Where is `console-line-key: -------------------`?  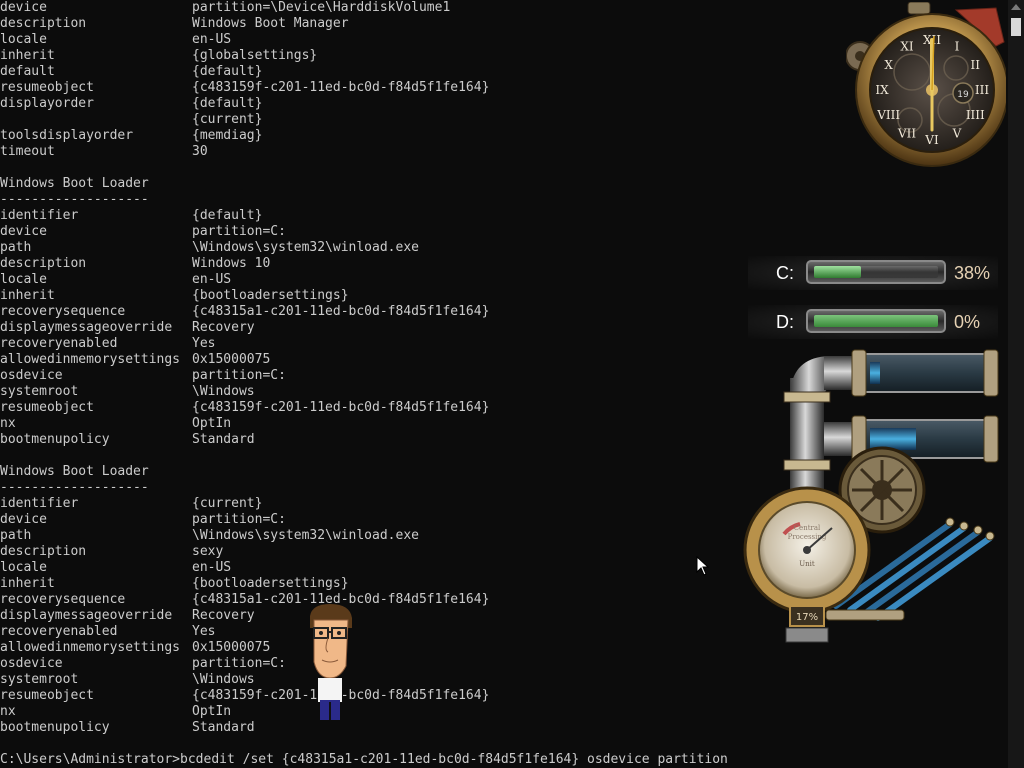 console-line-key: ------------------- is located at coordinates (74, 199).